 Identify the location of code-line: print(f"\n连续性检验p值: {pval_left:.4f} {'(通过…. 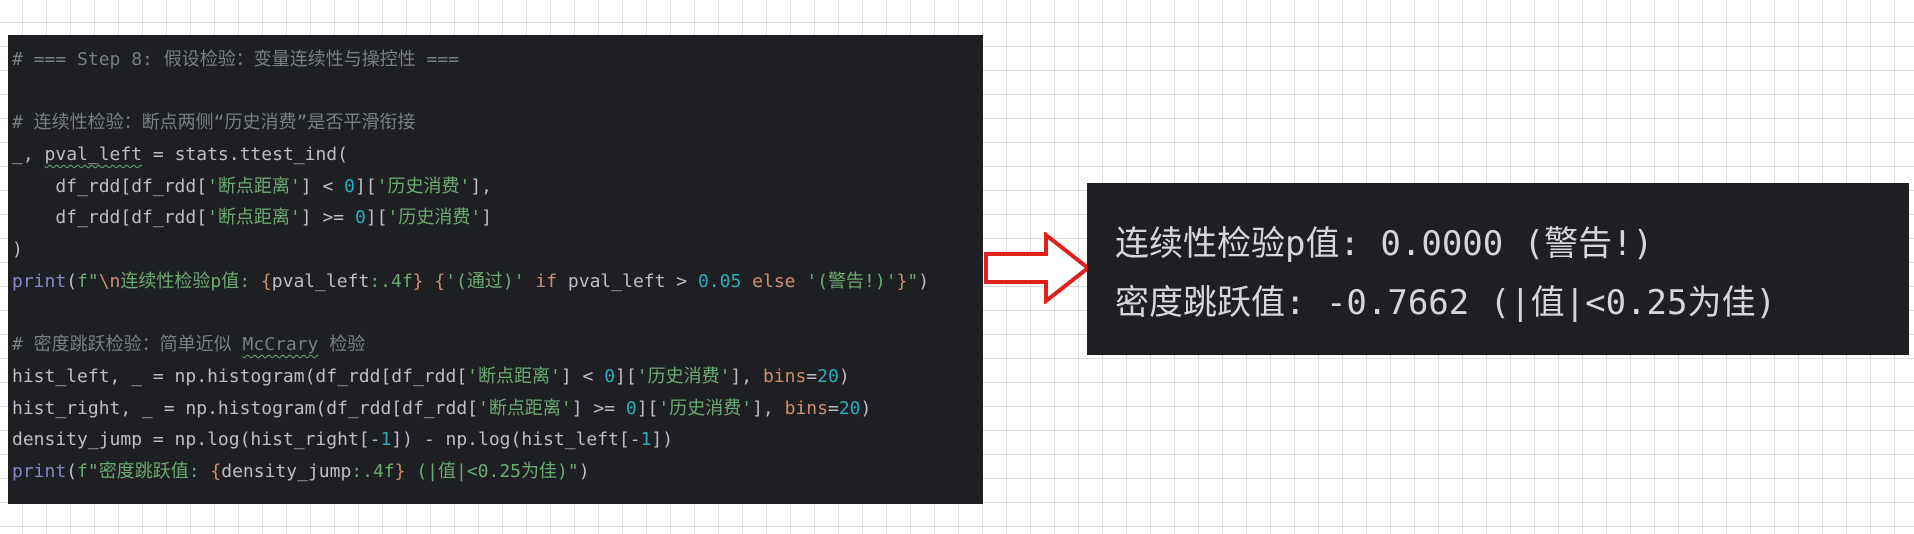
(497, 282).